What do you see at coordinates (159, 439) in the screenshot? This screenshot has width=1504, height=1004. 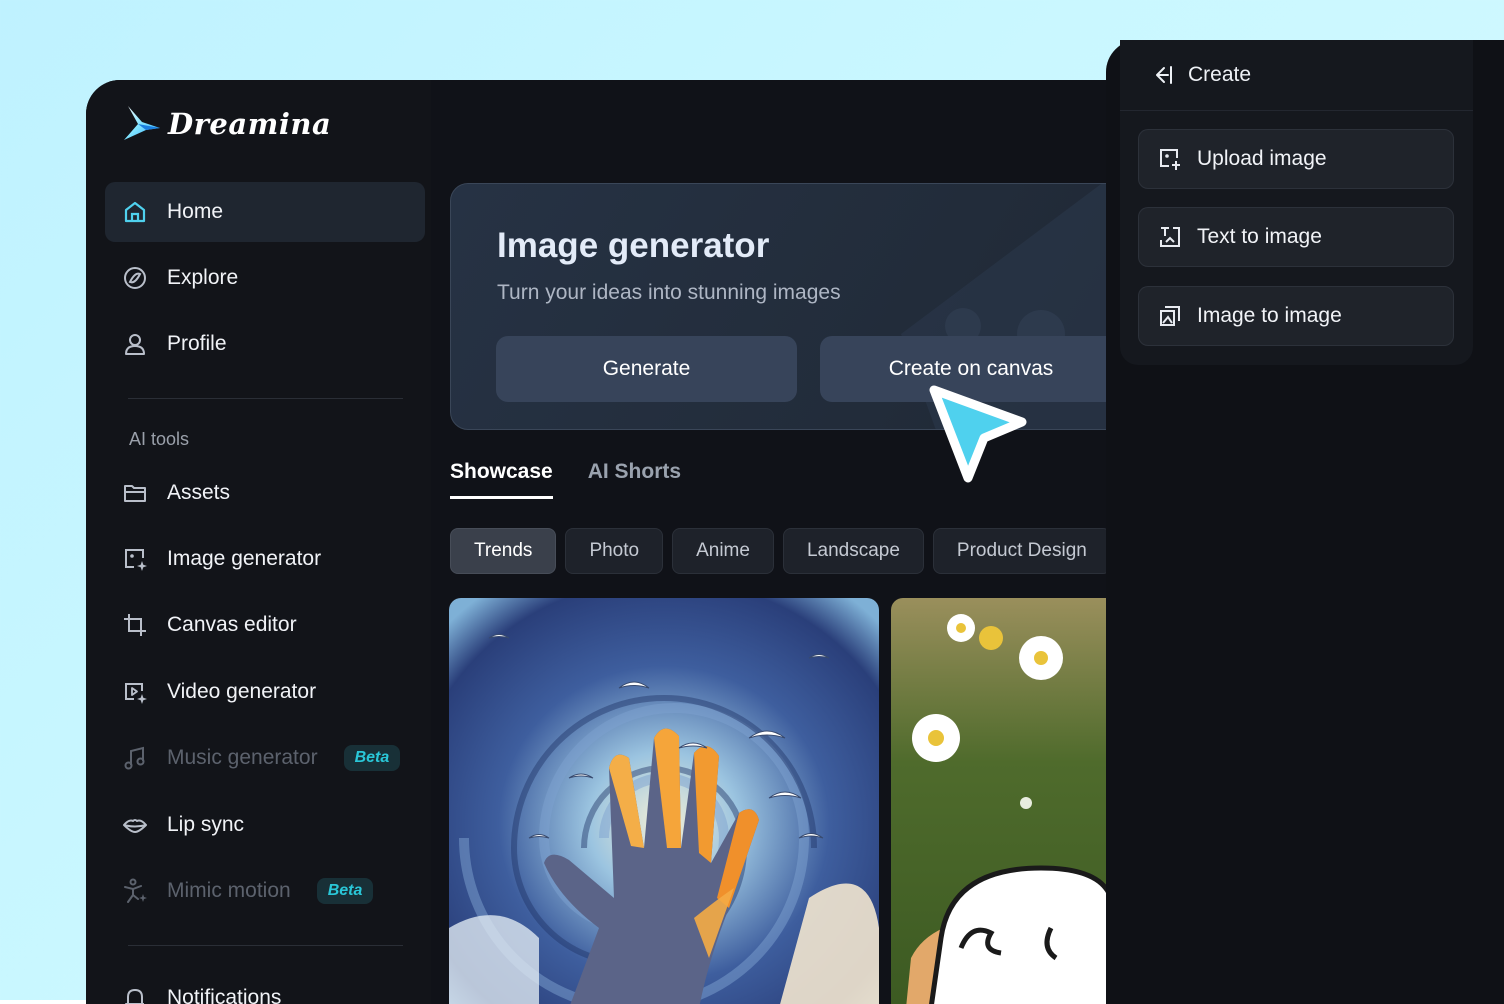 I see `section-label-ai-tools: AI tools` at bounding box center [159, 439].